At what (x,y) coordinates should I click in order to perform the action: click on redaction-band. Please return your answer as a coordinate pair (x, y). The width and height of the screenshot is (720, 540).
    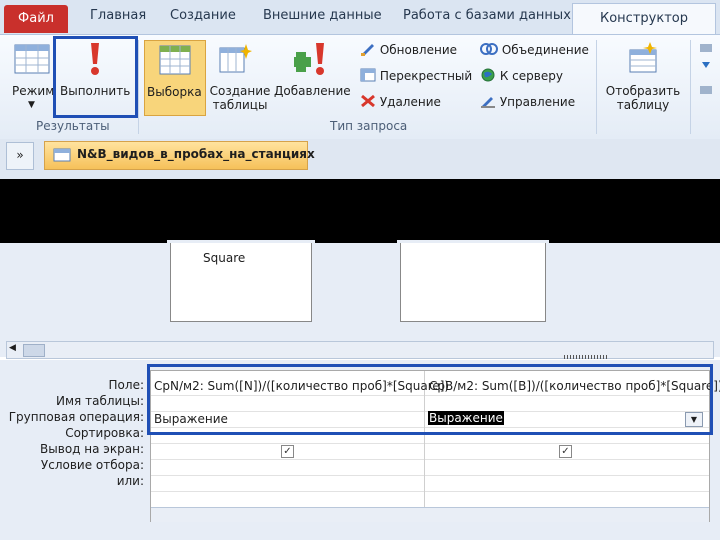
    Looking at the image, I should click on (360, 211).